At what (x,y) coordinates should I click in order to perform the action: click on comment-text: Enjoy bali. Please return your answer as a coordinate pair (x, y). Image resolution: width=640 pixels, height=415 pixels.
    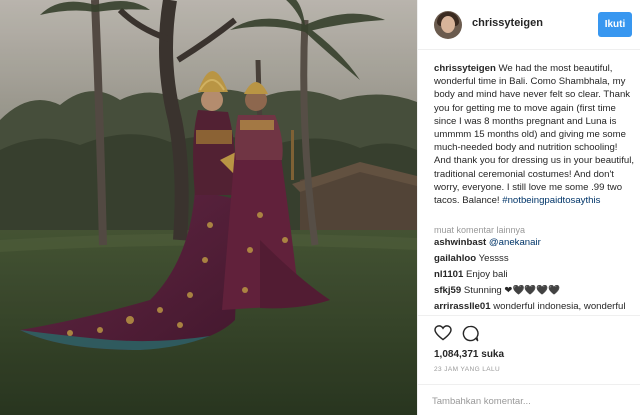
    Looking at the image, I should click on (487, 274).